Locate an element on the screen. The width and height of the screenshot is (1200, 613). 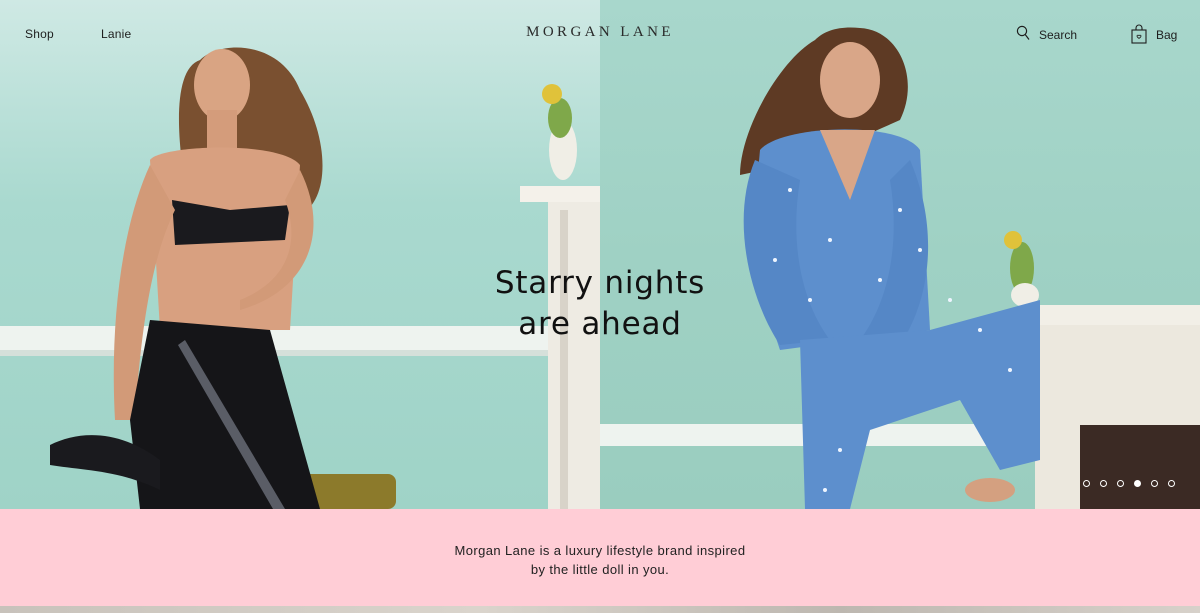
brand-intro-line-2: by the little doll in you. is located at coordinates (600, 569).